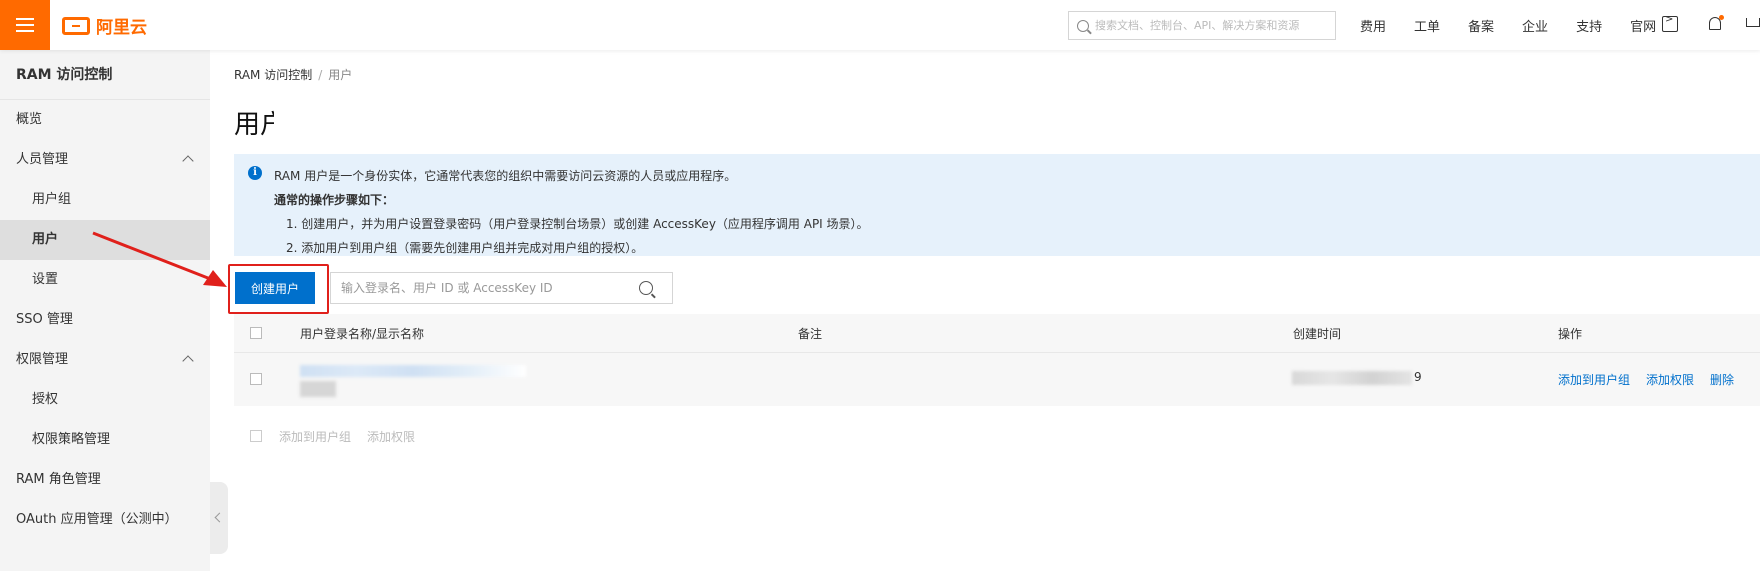 This screenshot has width=1760, height=571. What do you see at coordinates (1210, 25) in the screenshot?
I see `global-search-input` at bounding box center [1210, 25].